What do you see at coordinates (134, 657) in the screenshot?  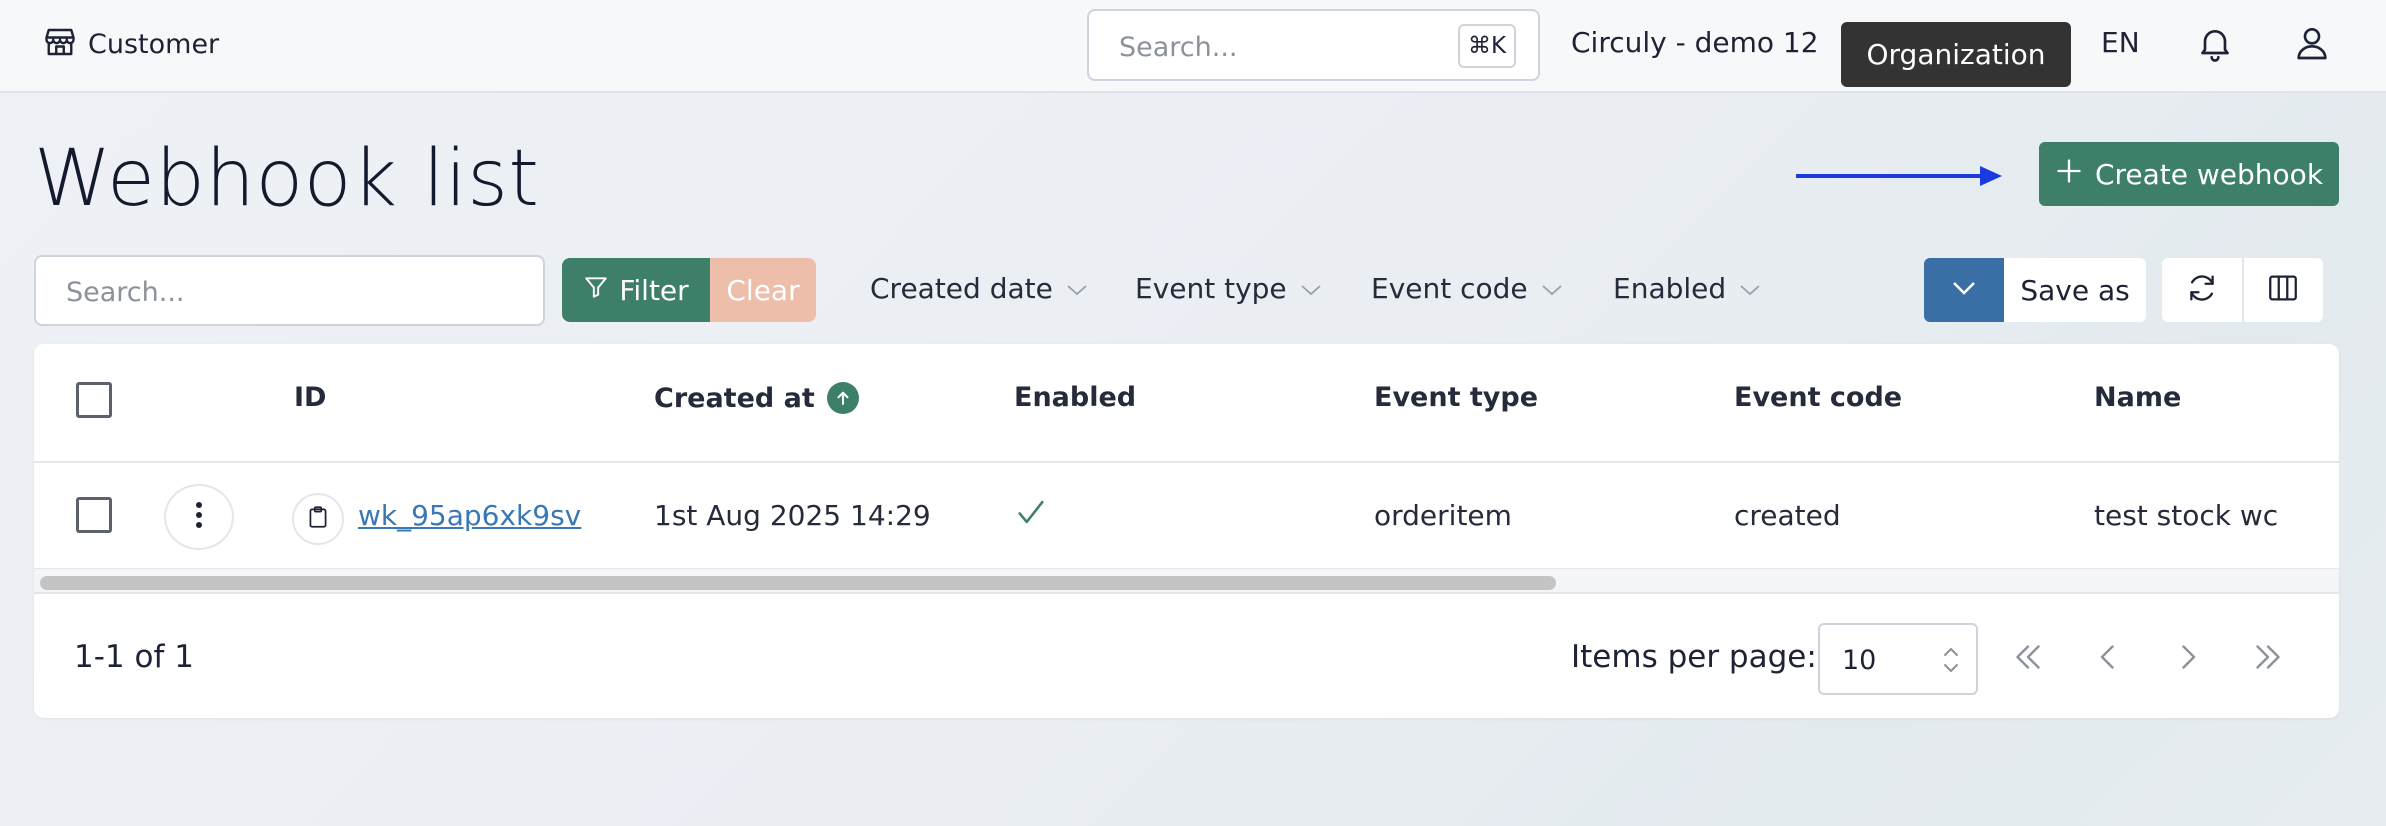 I see `pagination-range: 1-1 of 1` at bounding box center [134, 657].